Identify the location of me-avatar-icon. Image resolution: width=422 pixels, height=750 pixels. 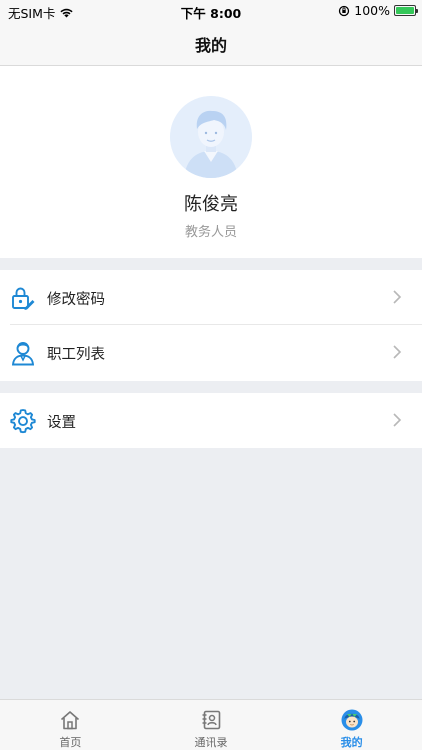
(352, 720).